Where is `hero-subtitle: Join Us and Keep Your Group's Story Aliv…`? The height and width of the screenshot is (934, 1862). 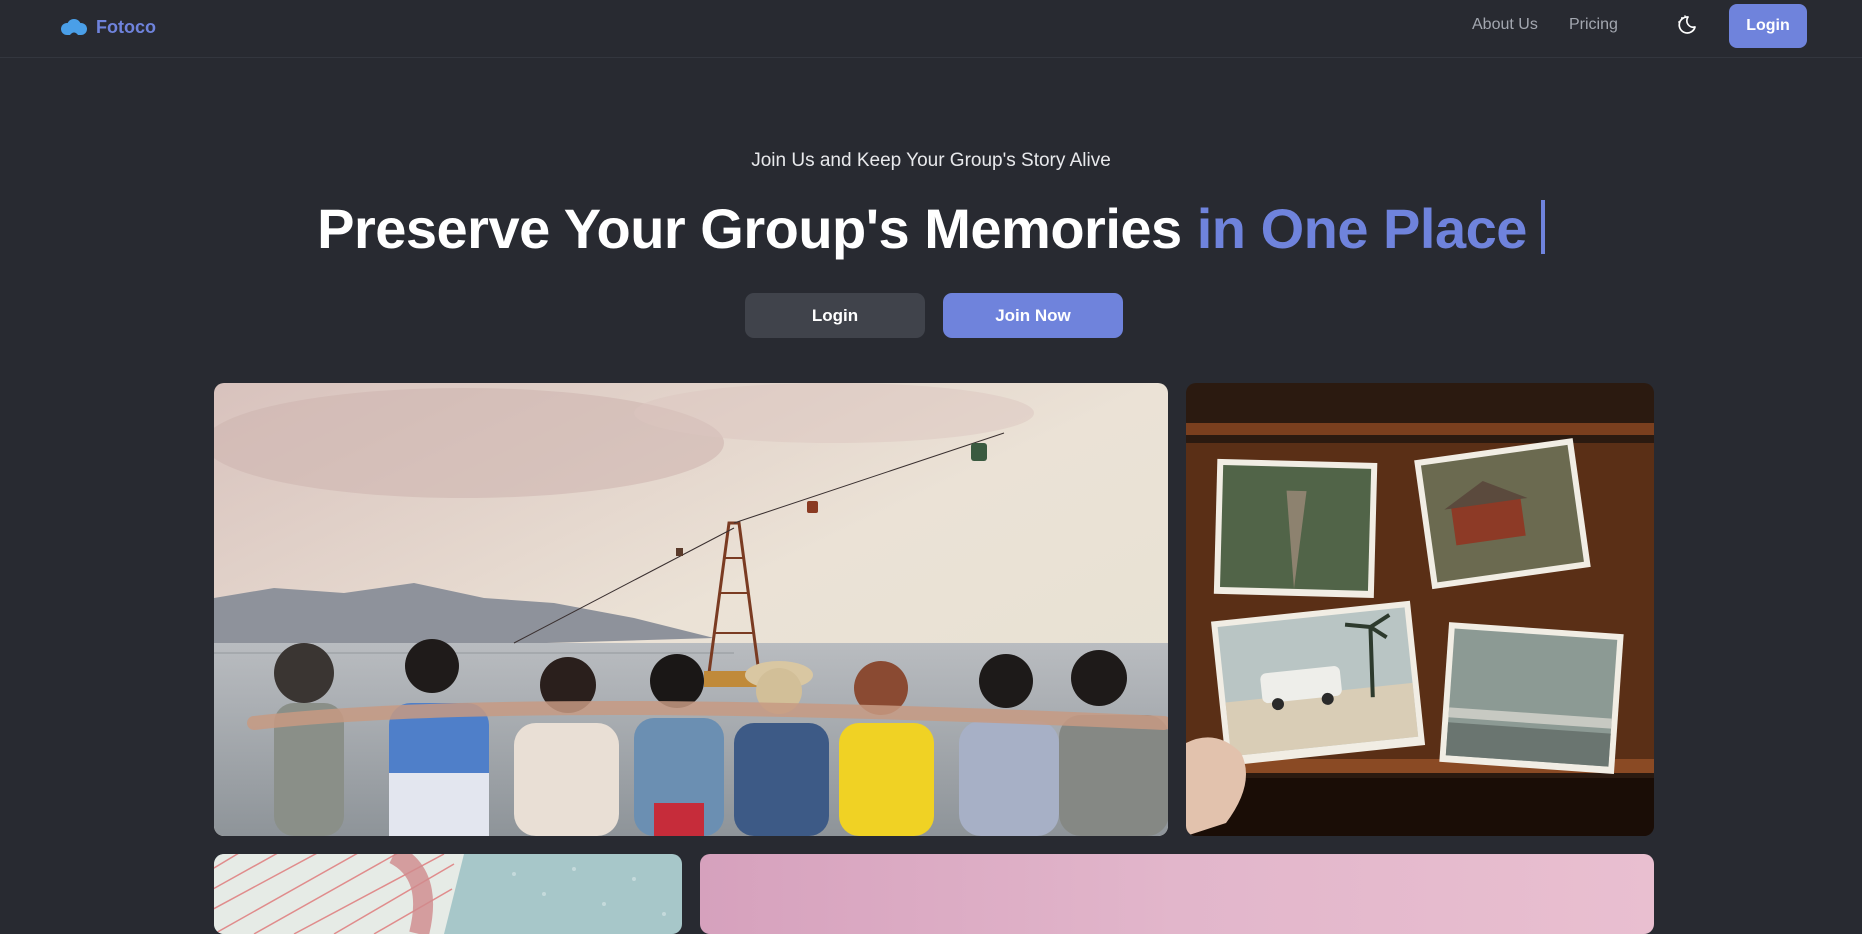 hero-subtitle: Join Us and Keep Your Group's Story Aliv… is located at coordinates (931, 160).